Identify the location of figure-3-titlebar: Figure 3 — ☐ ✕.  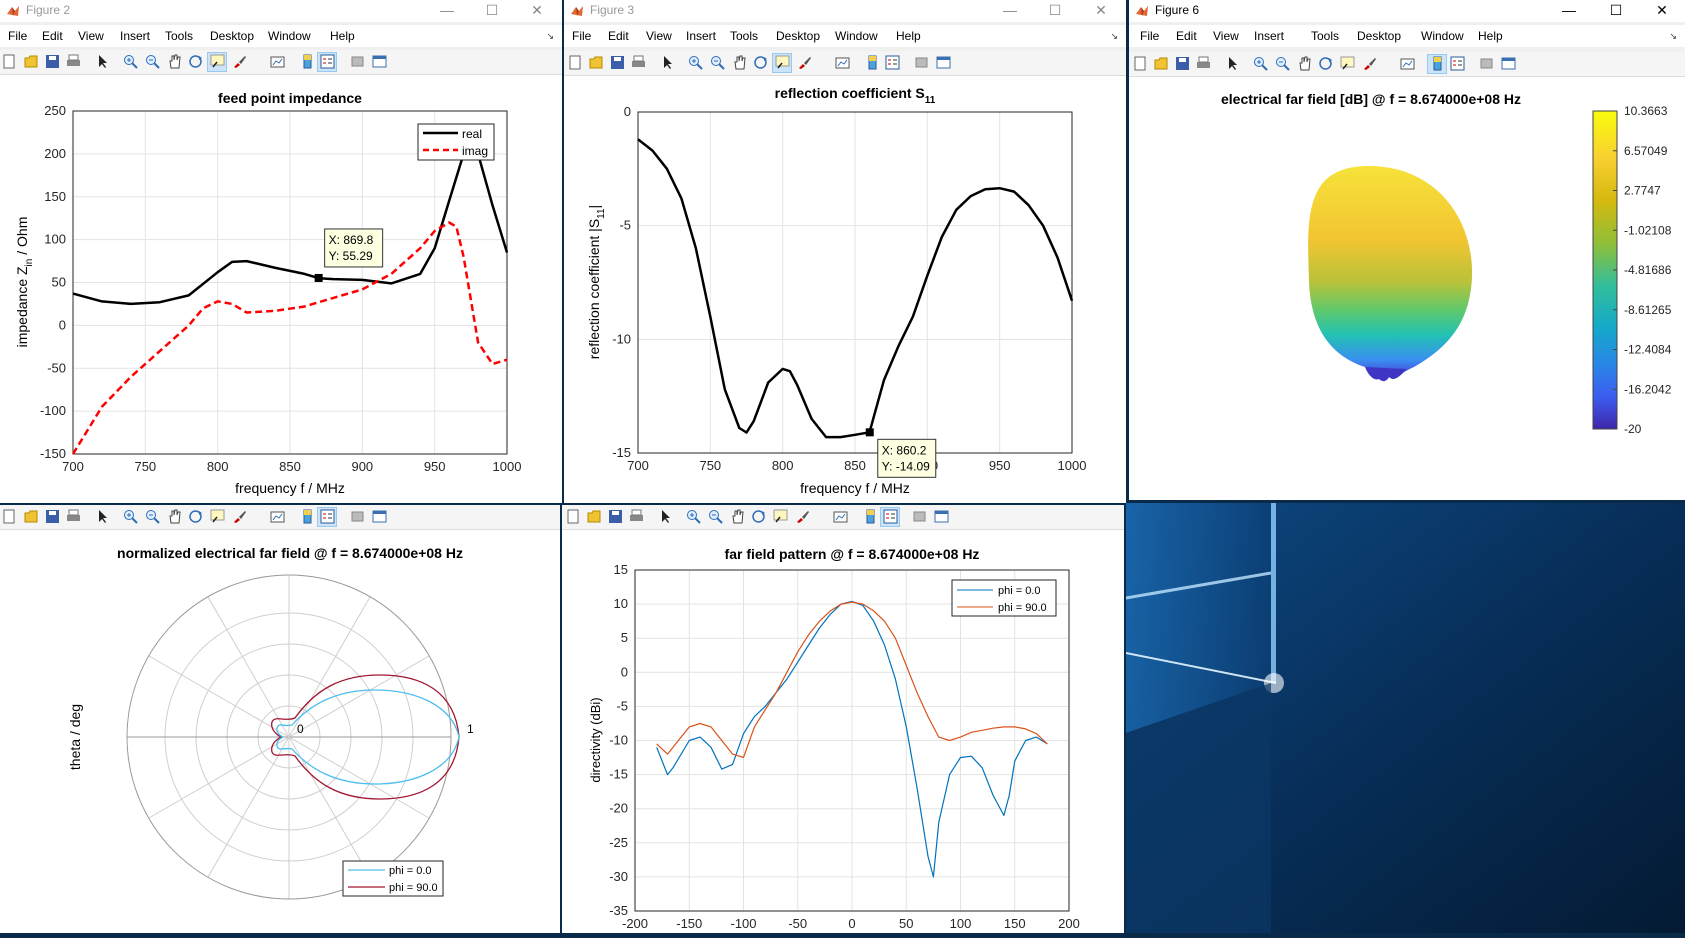
(845, 11).